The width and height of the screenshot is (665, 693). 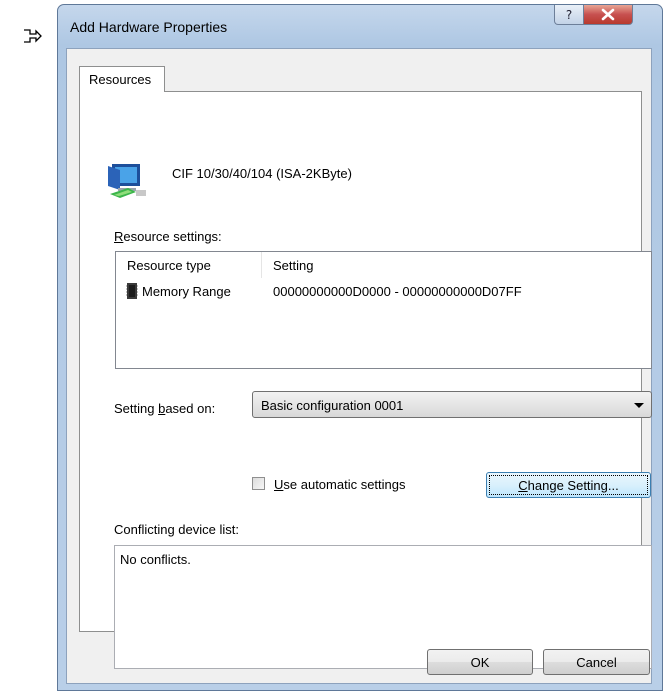 What do you see at coordinates (452, 404) in the screenshot?
I see `configuration-select: Basic configuration 0001` at bounding box center [452, 404].